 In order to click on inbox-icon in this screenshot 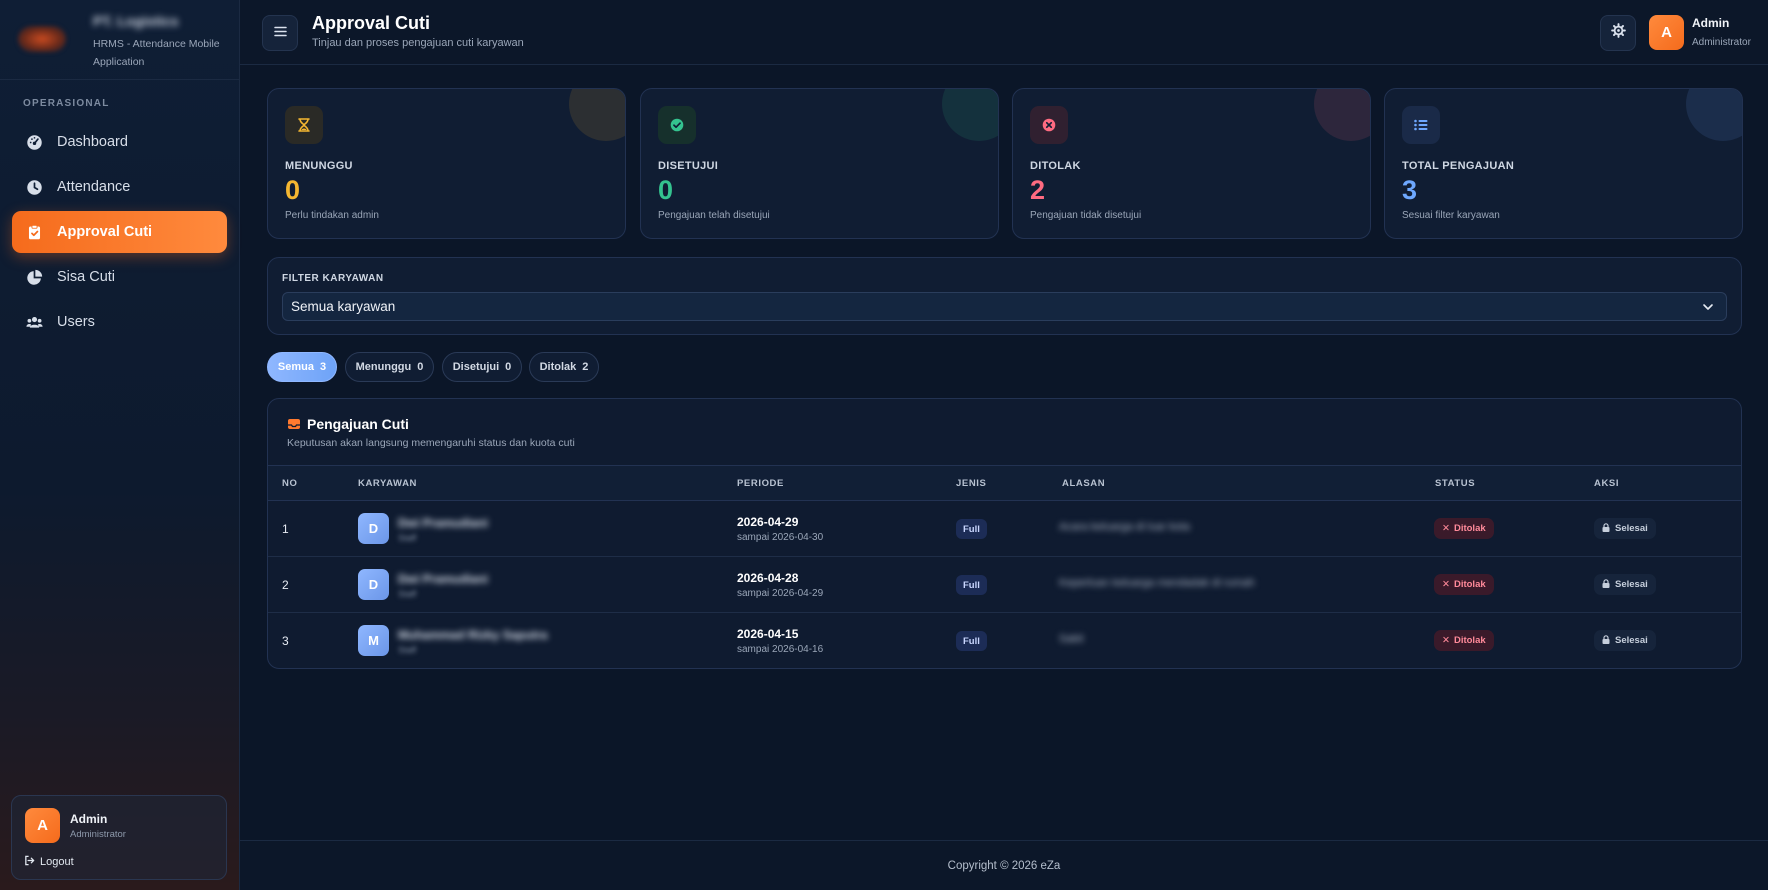, I will do `click(294, 424)`.